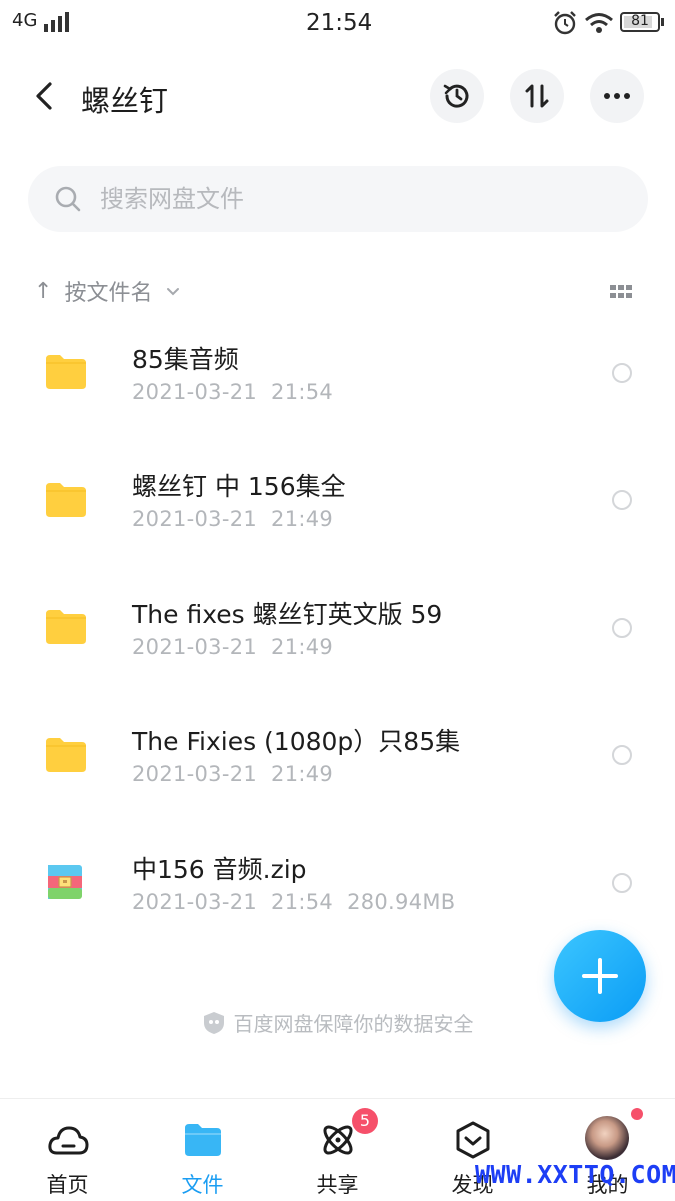 This screenshot has height=1201, width=675. What do you see at coordinates (43, 291) in the screenshot?
I see `sort-direction-icon: ↑` at bounding box center [43, 291].